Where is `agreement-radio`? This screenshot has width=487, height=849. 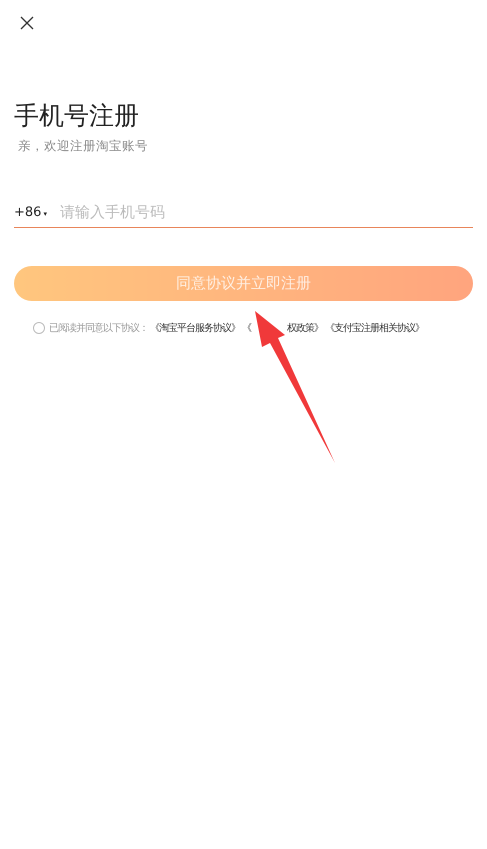
agreement-radio is located at coordinates (39, 328).